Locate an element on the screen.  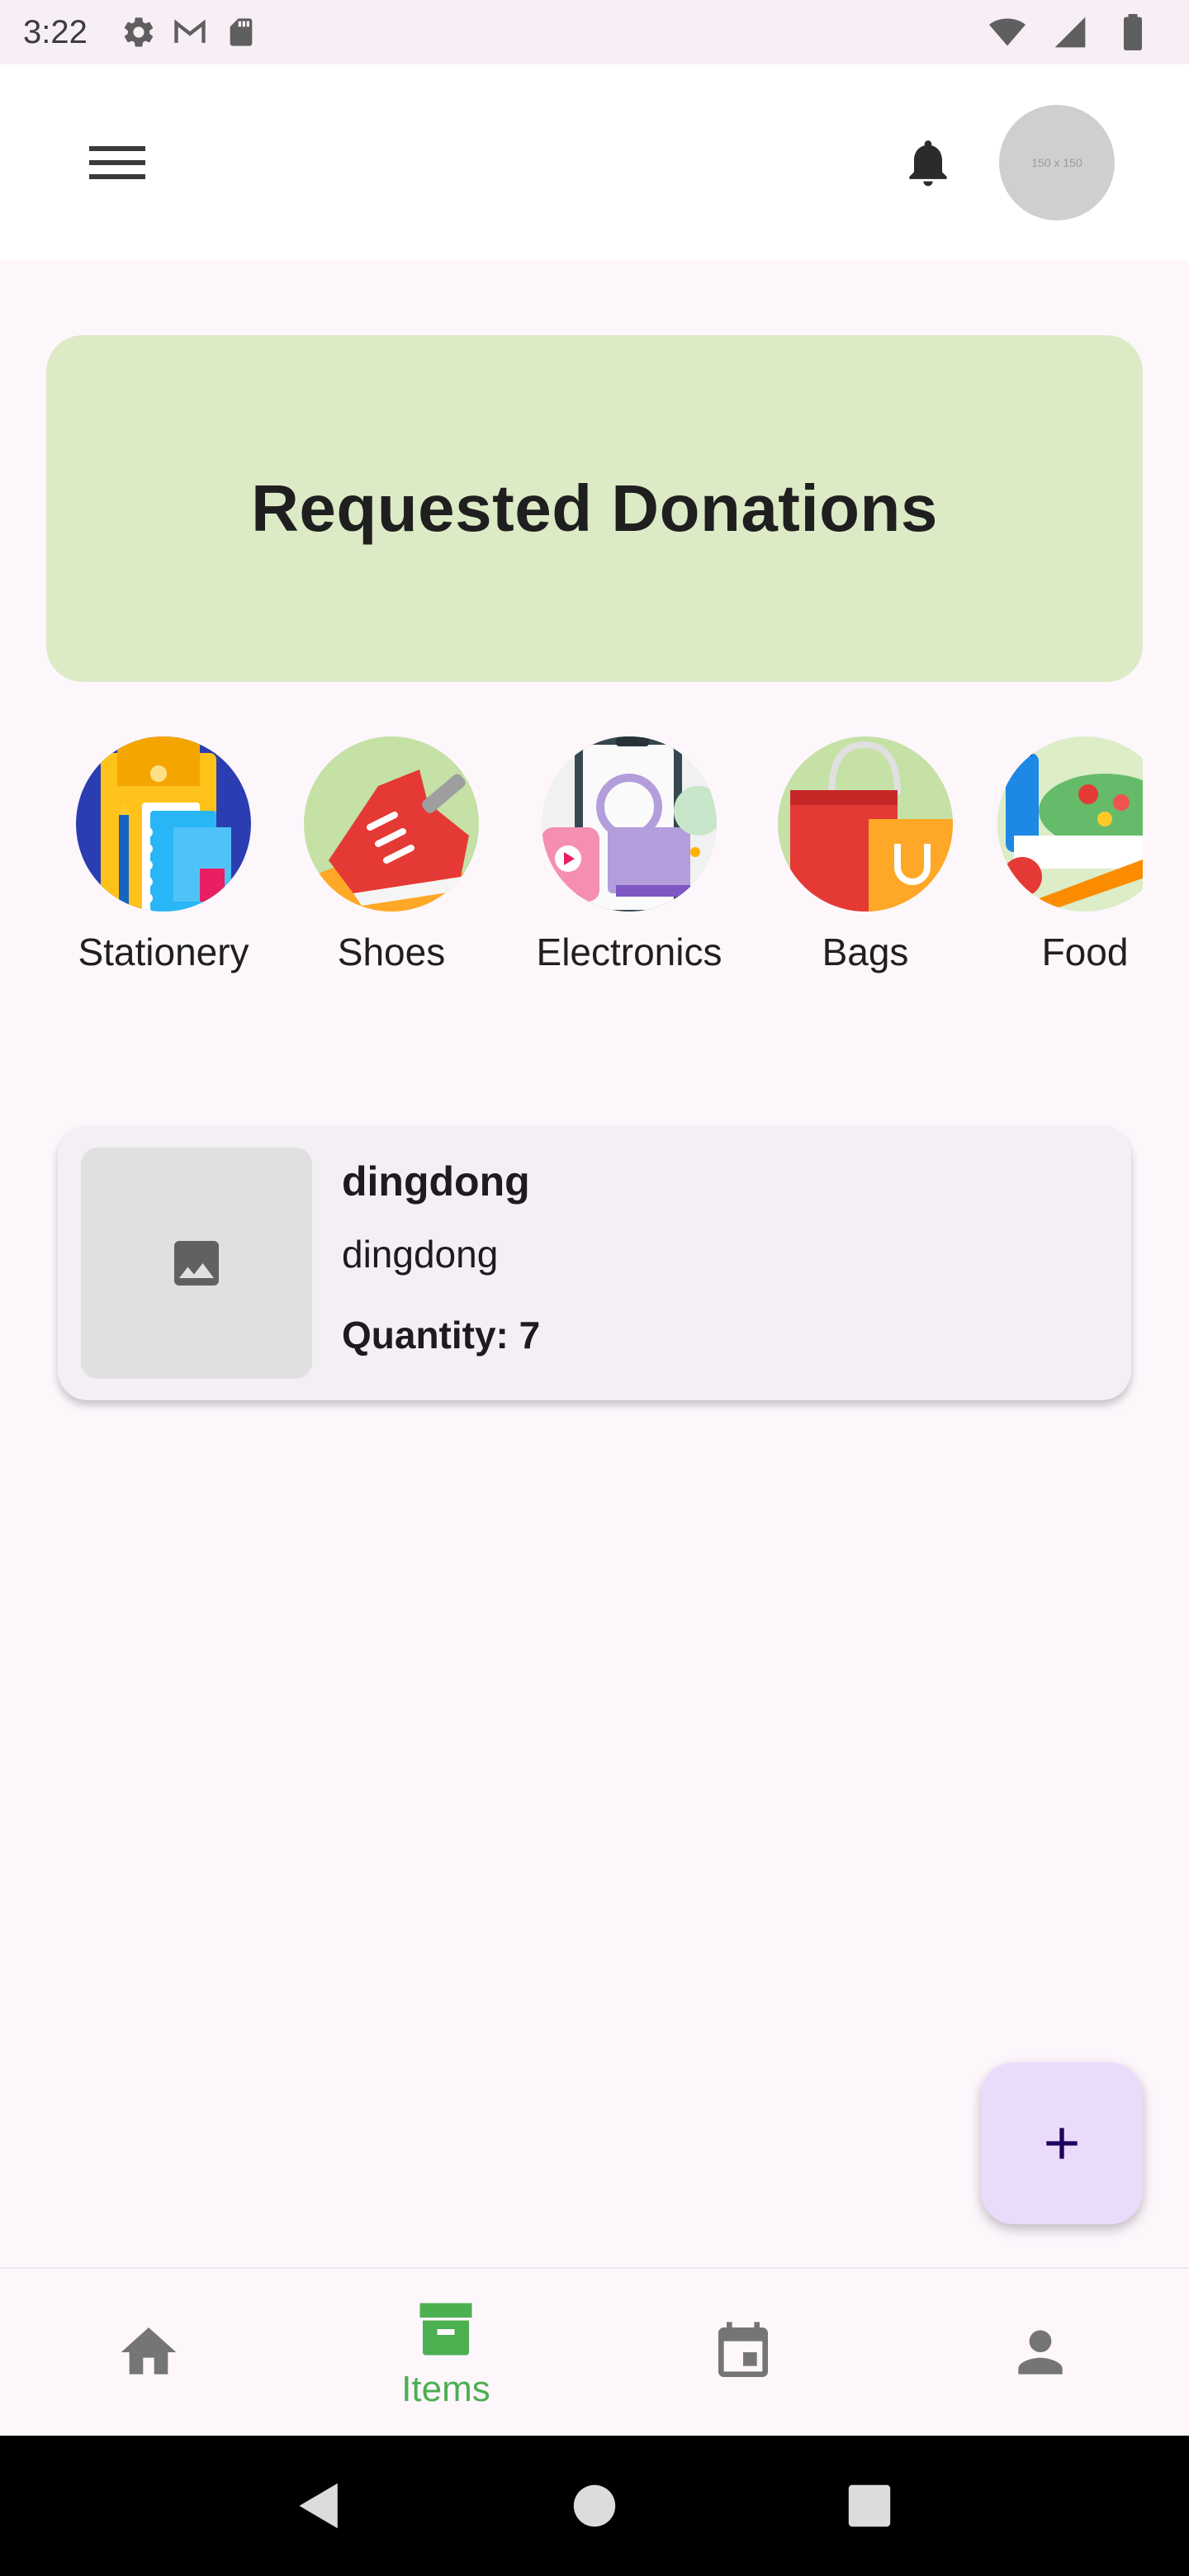
home-icon is located at coordinates (149, 2351).